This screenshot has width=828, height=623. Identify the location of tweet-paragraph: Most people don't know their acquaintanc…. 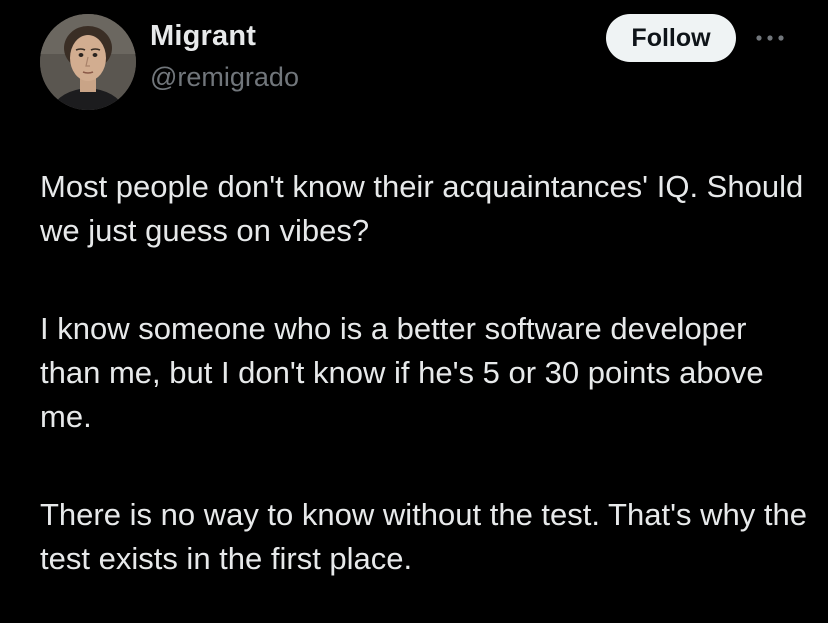
(422, 208).